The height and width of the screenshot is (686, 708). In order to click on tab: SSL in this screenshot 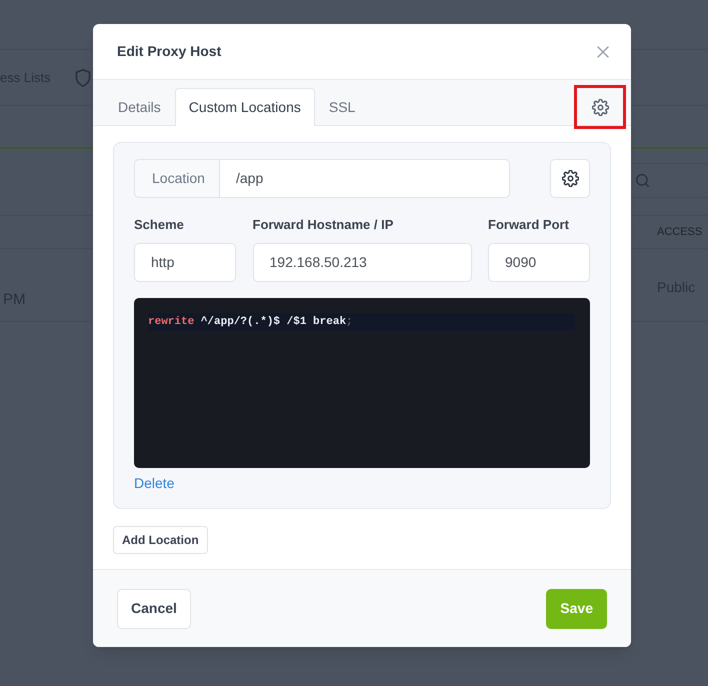, I will do `click(342, 107)`.